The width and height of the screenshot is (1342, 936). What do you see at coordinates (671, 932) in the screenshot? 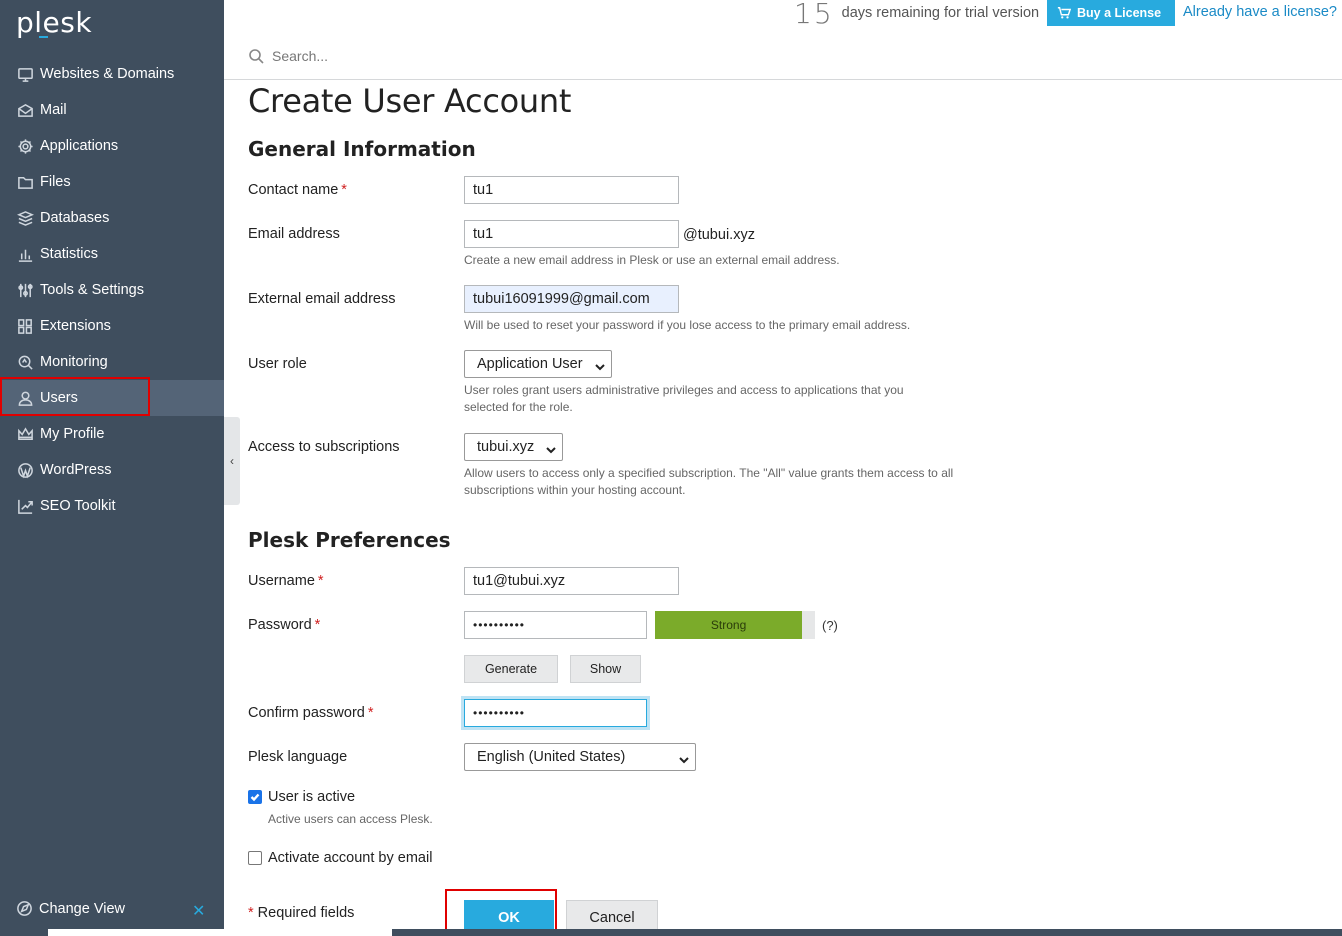
I see `bottom-strip` at bounding box center [671, 932].